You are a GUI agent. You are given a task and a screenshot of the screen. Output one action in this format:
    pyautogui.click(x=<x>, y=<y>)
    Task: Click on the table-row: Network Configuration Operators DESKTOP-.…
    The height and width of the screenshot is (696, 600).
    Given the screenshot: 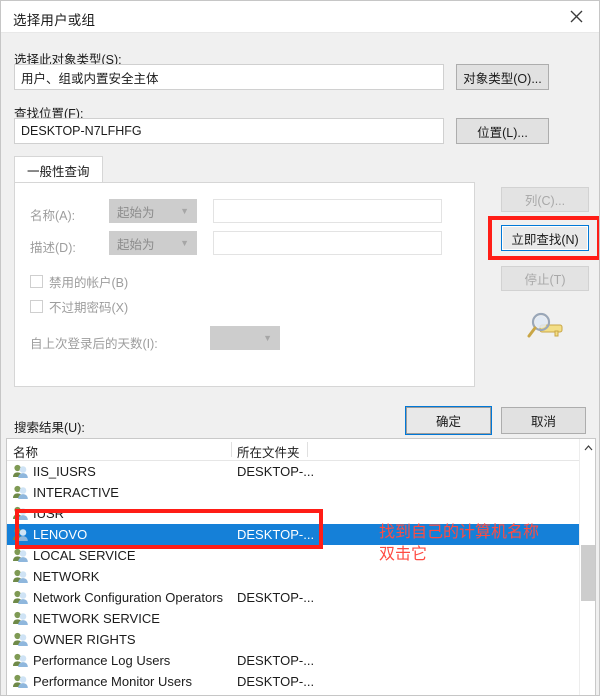 What is the action you would take?
    pyautogui.click(x=301, y=597)
    